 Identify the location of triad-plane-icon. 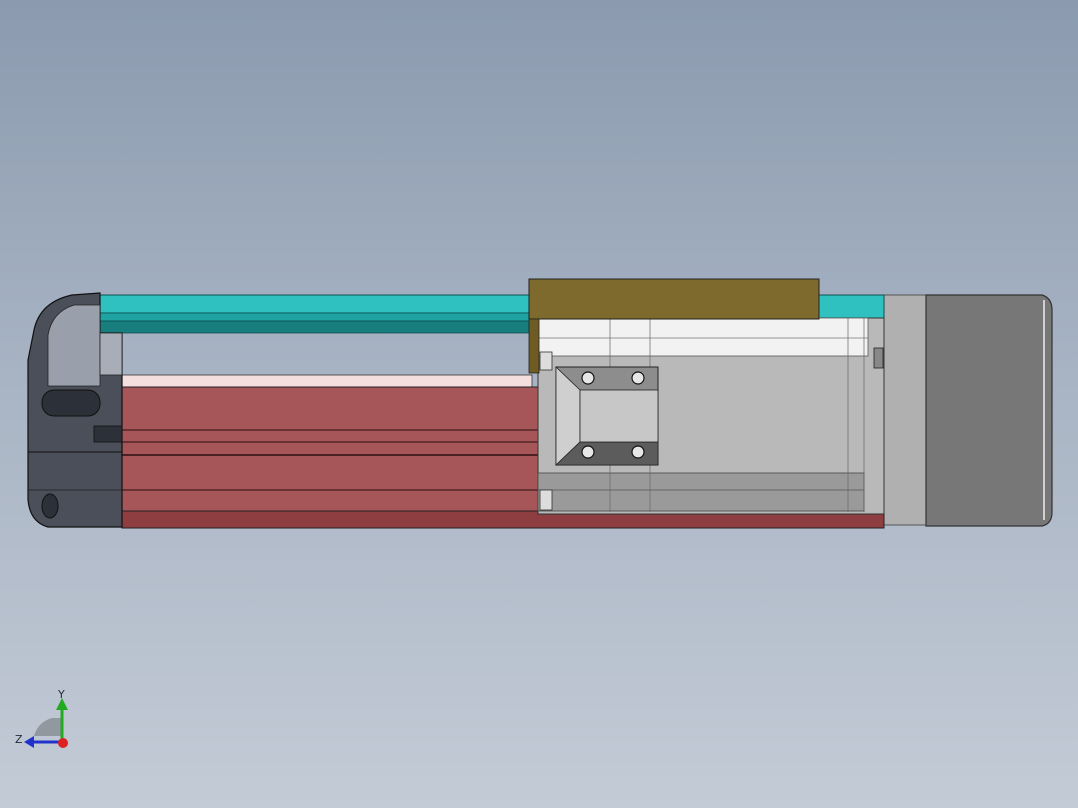
(48, 727).